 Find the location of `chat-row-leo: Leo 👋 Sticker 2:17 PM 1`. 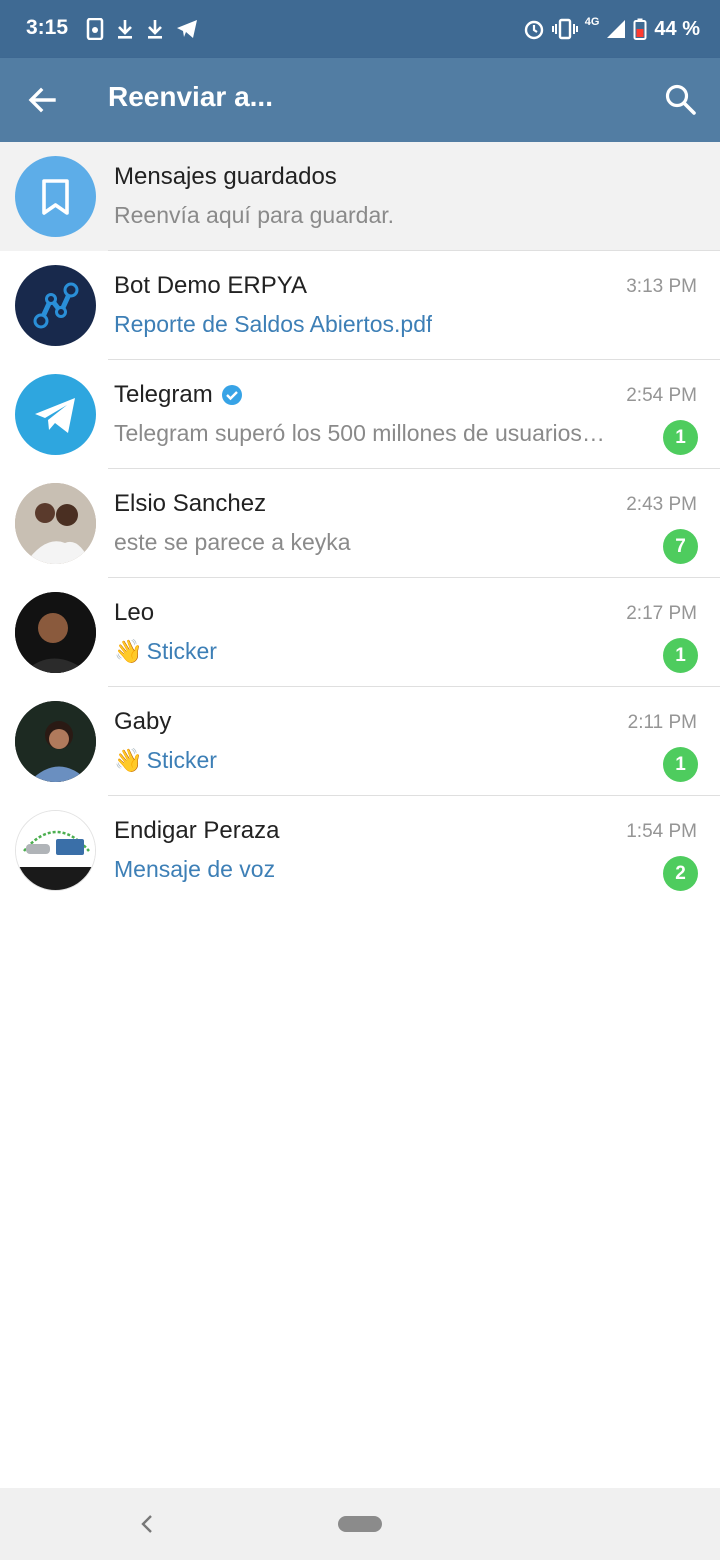

chat-row-leo: Leo 👋 Sticker 2:17 PM 1 is located at coordinates (360, 632).